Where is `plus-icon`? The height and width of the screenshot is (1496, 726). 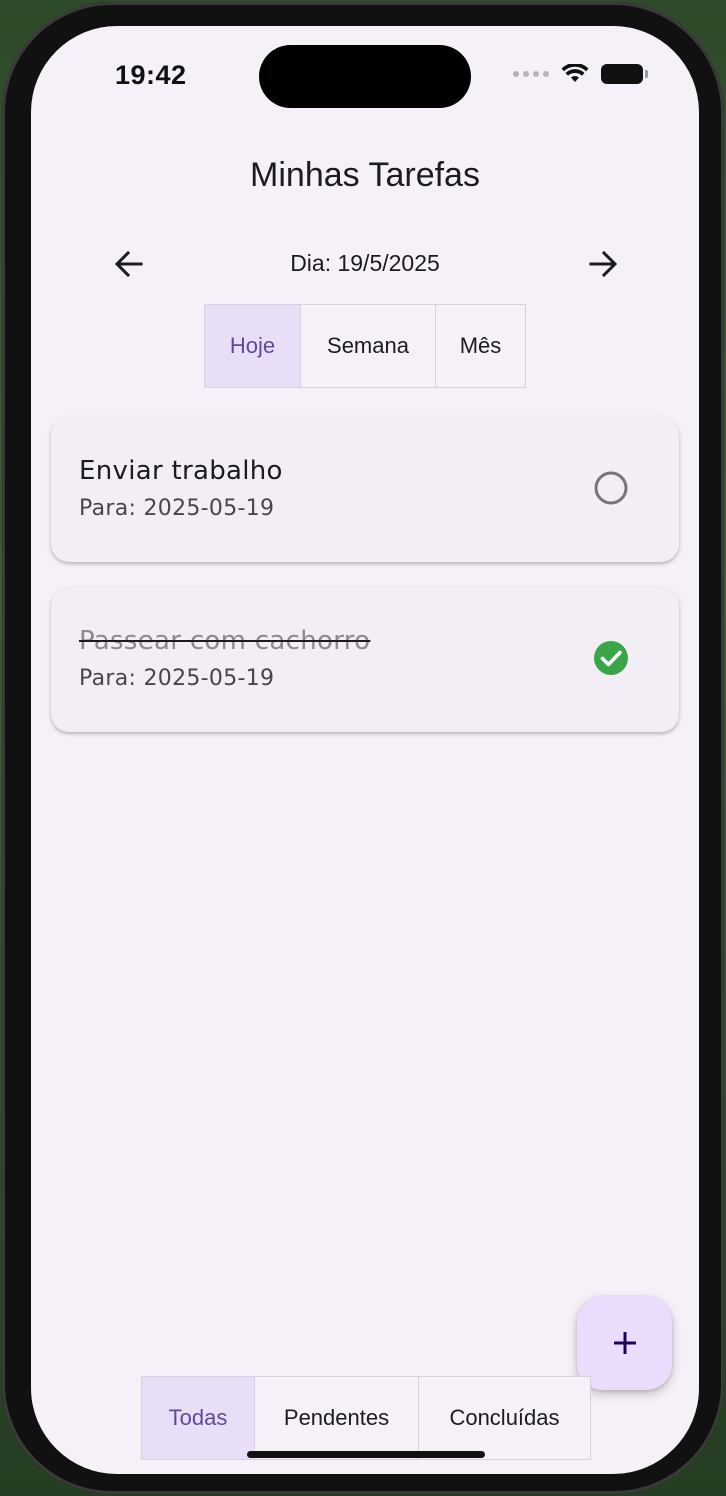
plus-icon is located at coordinates (624, 1343).